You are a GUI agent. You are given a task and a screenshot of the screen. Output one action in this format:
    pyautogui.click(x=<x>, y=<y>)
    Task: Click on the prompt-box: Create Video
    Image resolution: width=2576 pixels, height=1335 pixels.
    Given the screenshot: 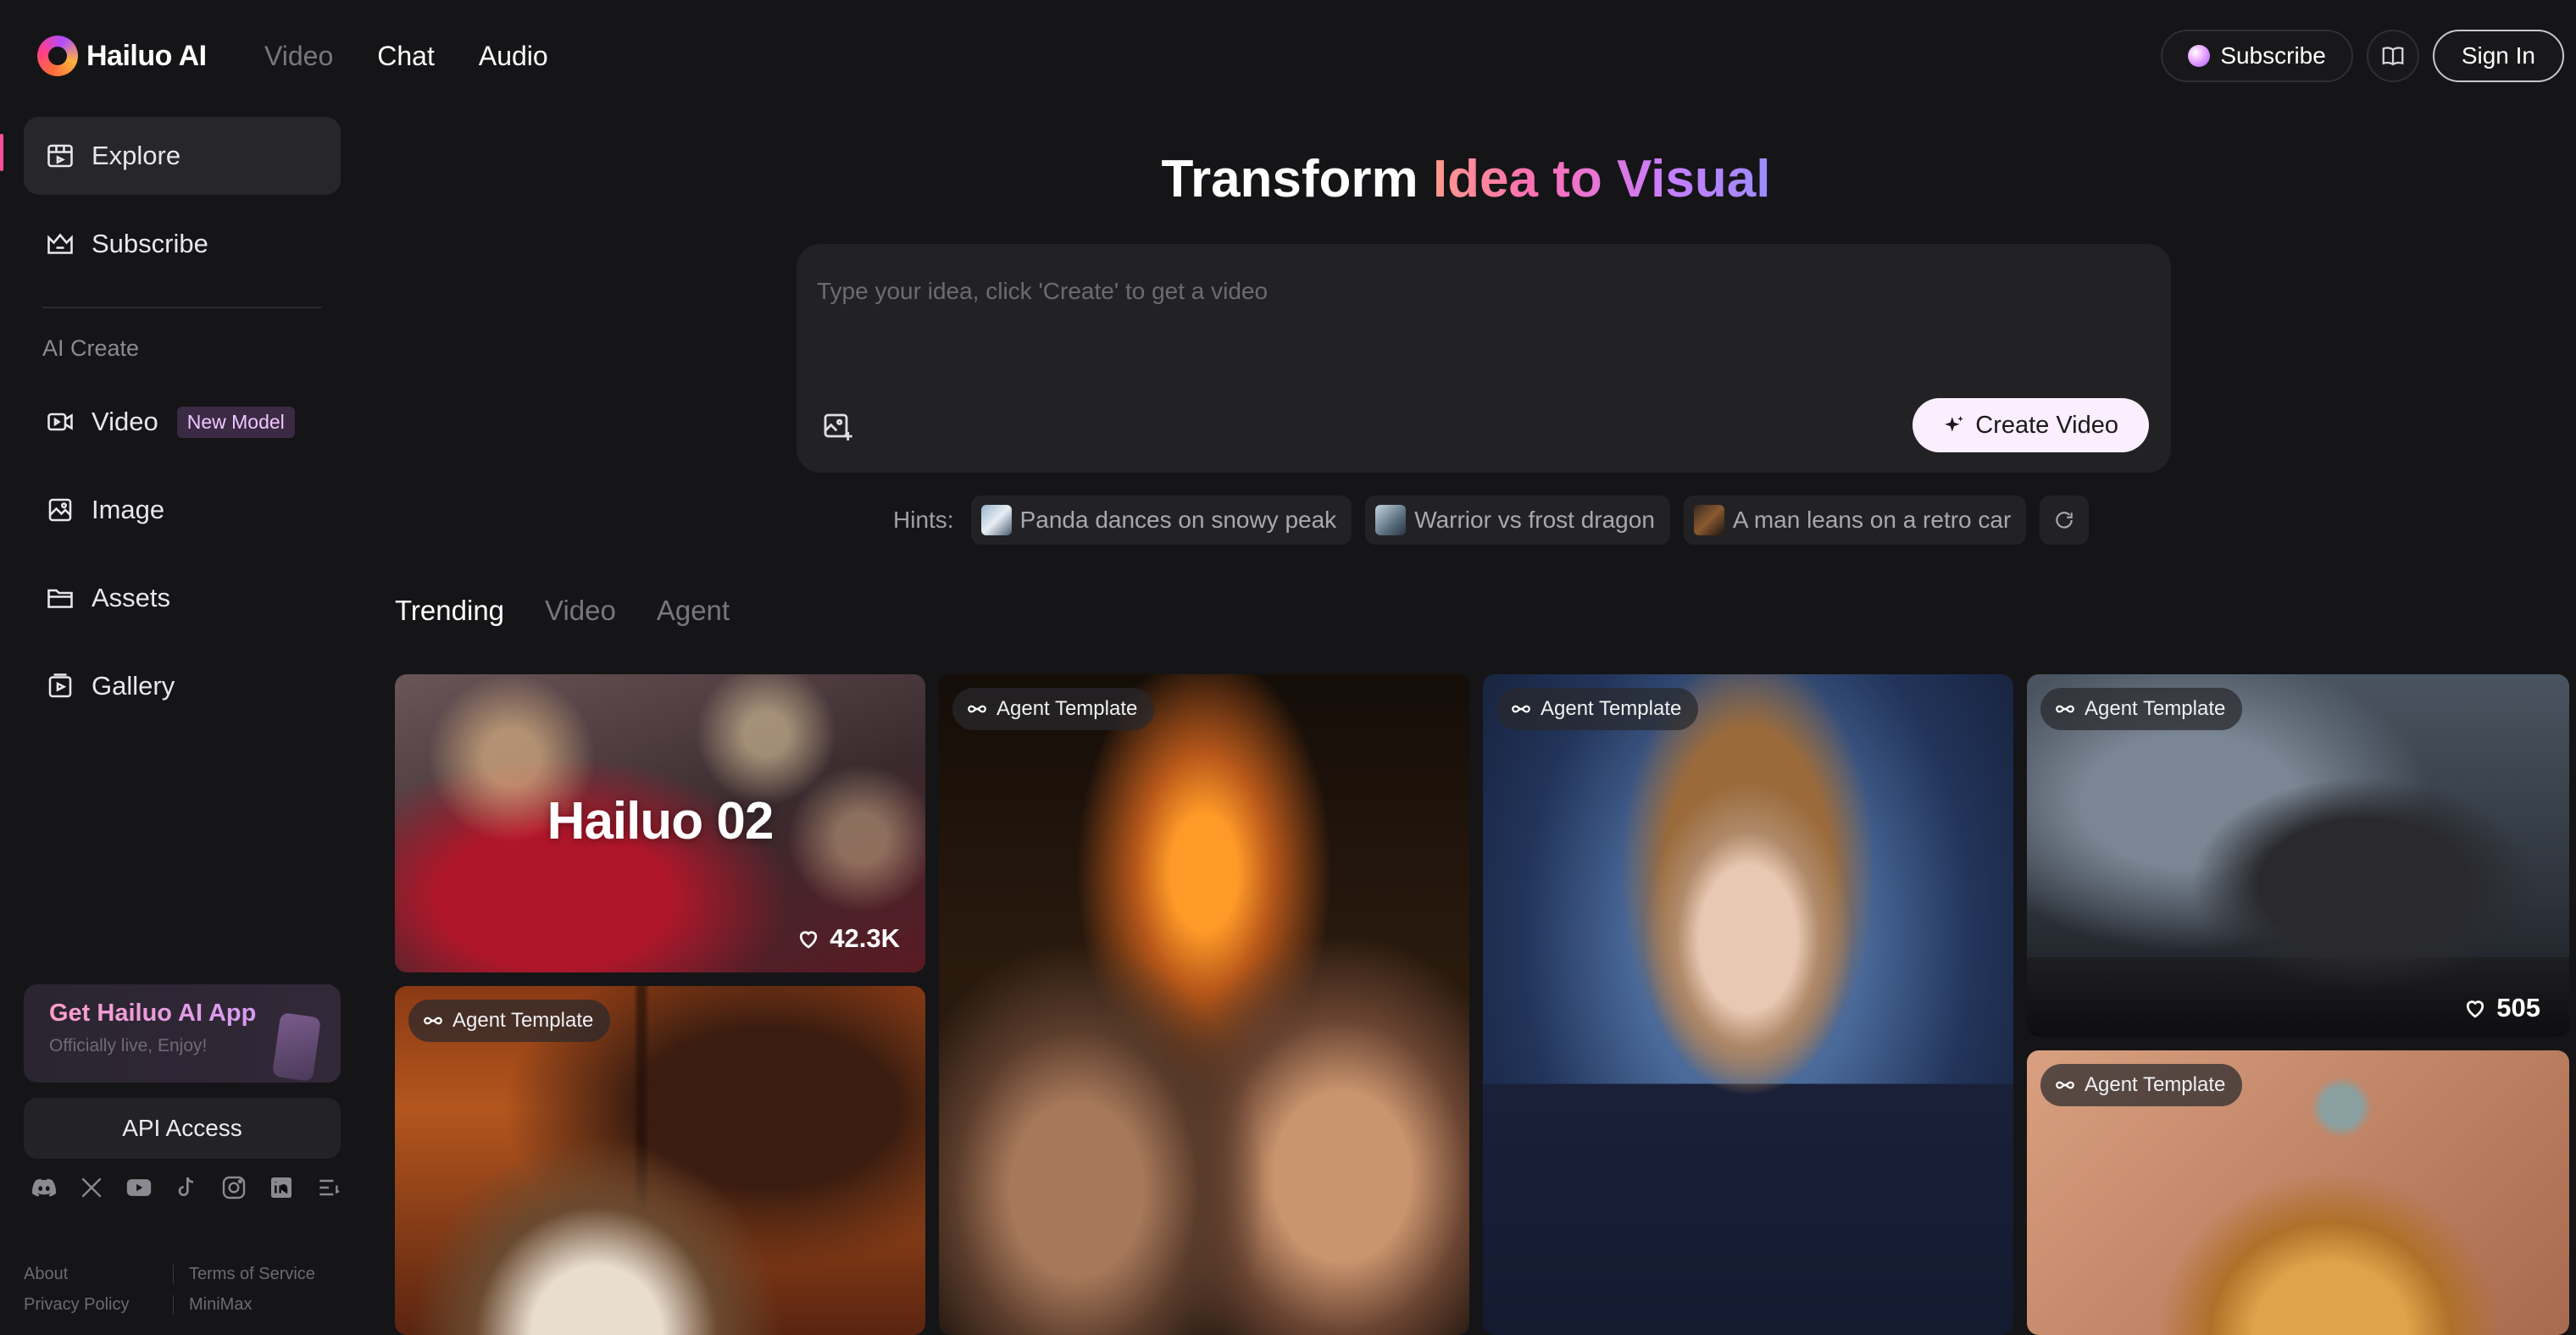 What is the action you would take?
    pyautogui.click(x=1484, y=358)
    